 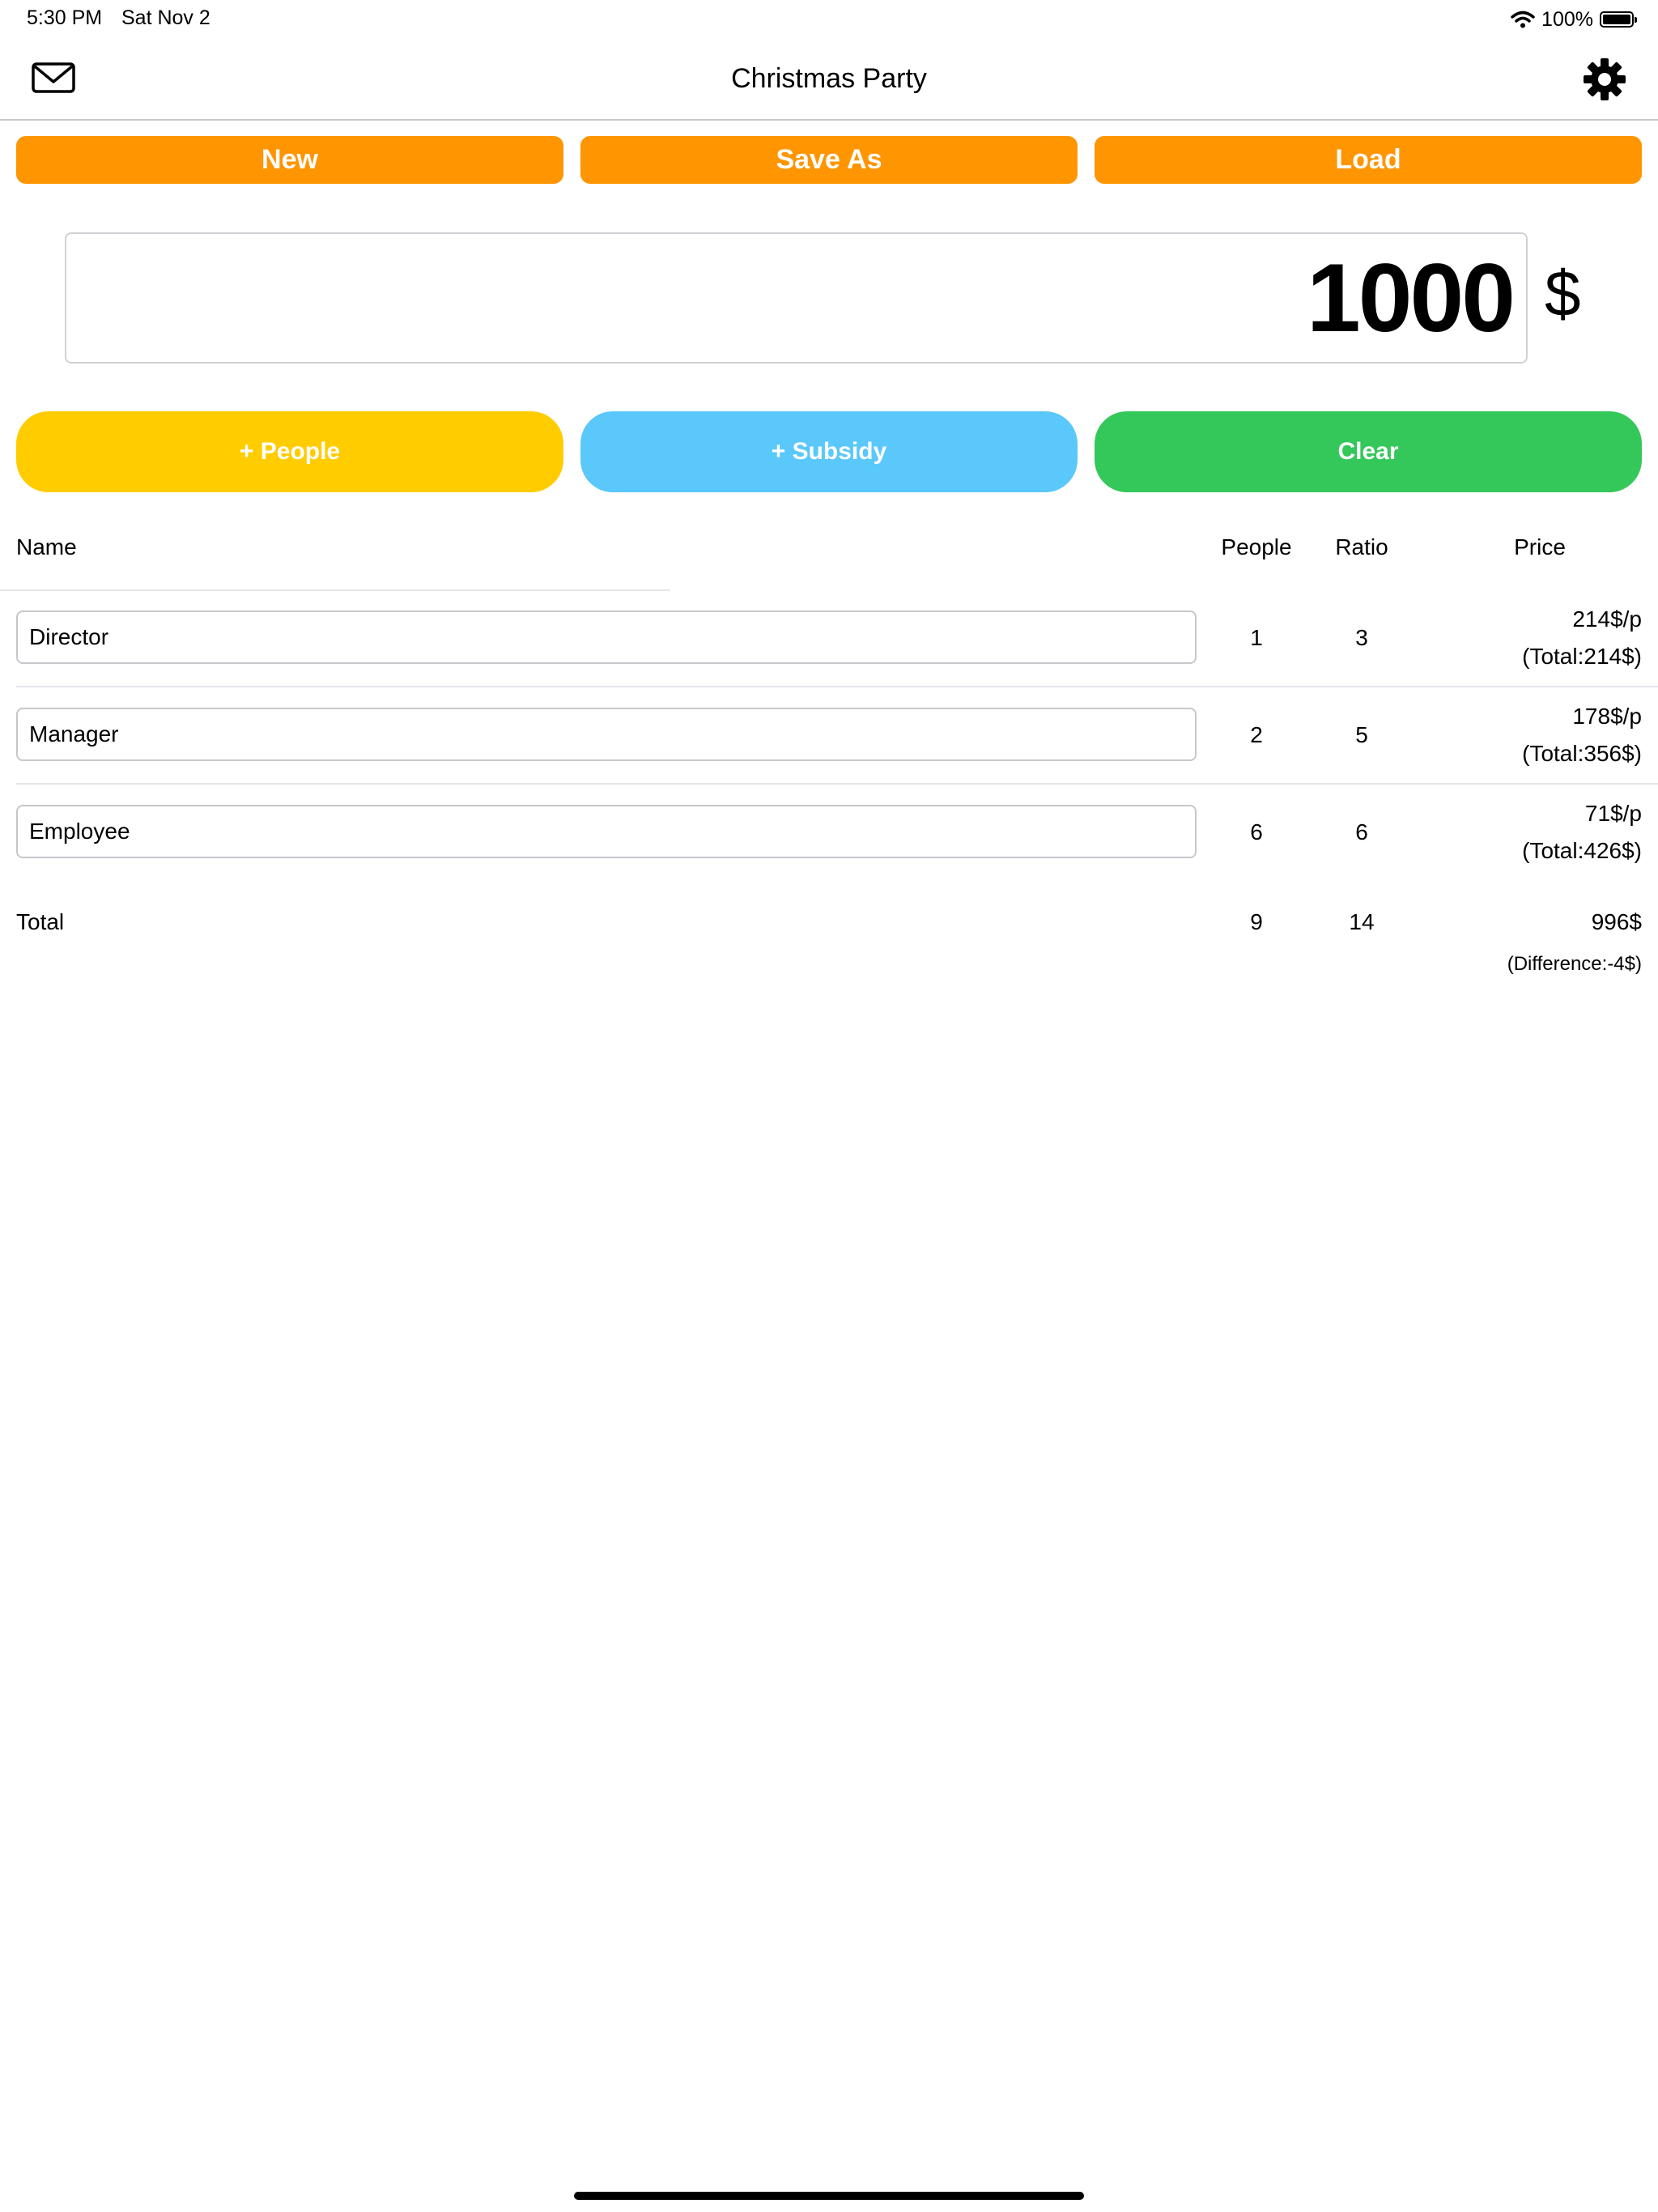 I want to click on home-indicator, so click(x=829, y=2196).